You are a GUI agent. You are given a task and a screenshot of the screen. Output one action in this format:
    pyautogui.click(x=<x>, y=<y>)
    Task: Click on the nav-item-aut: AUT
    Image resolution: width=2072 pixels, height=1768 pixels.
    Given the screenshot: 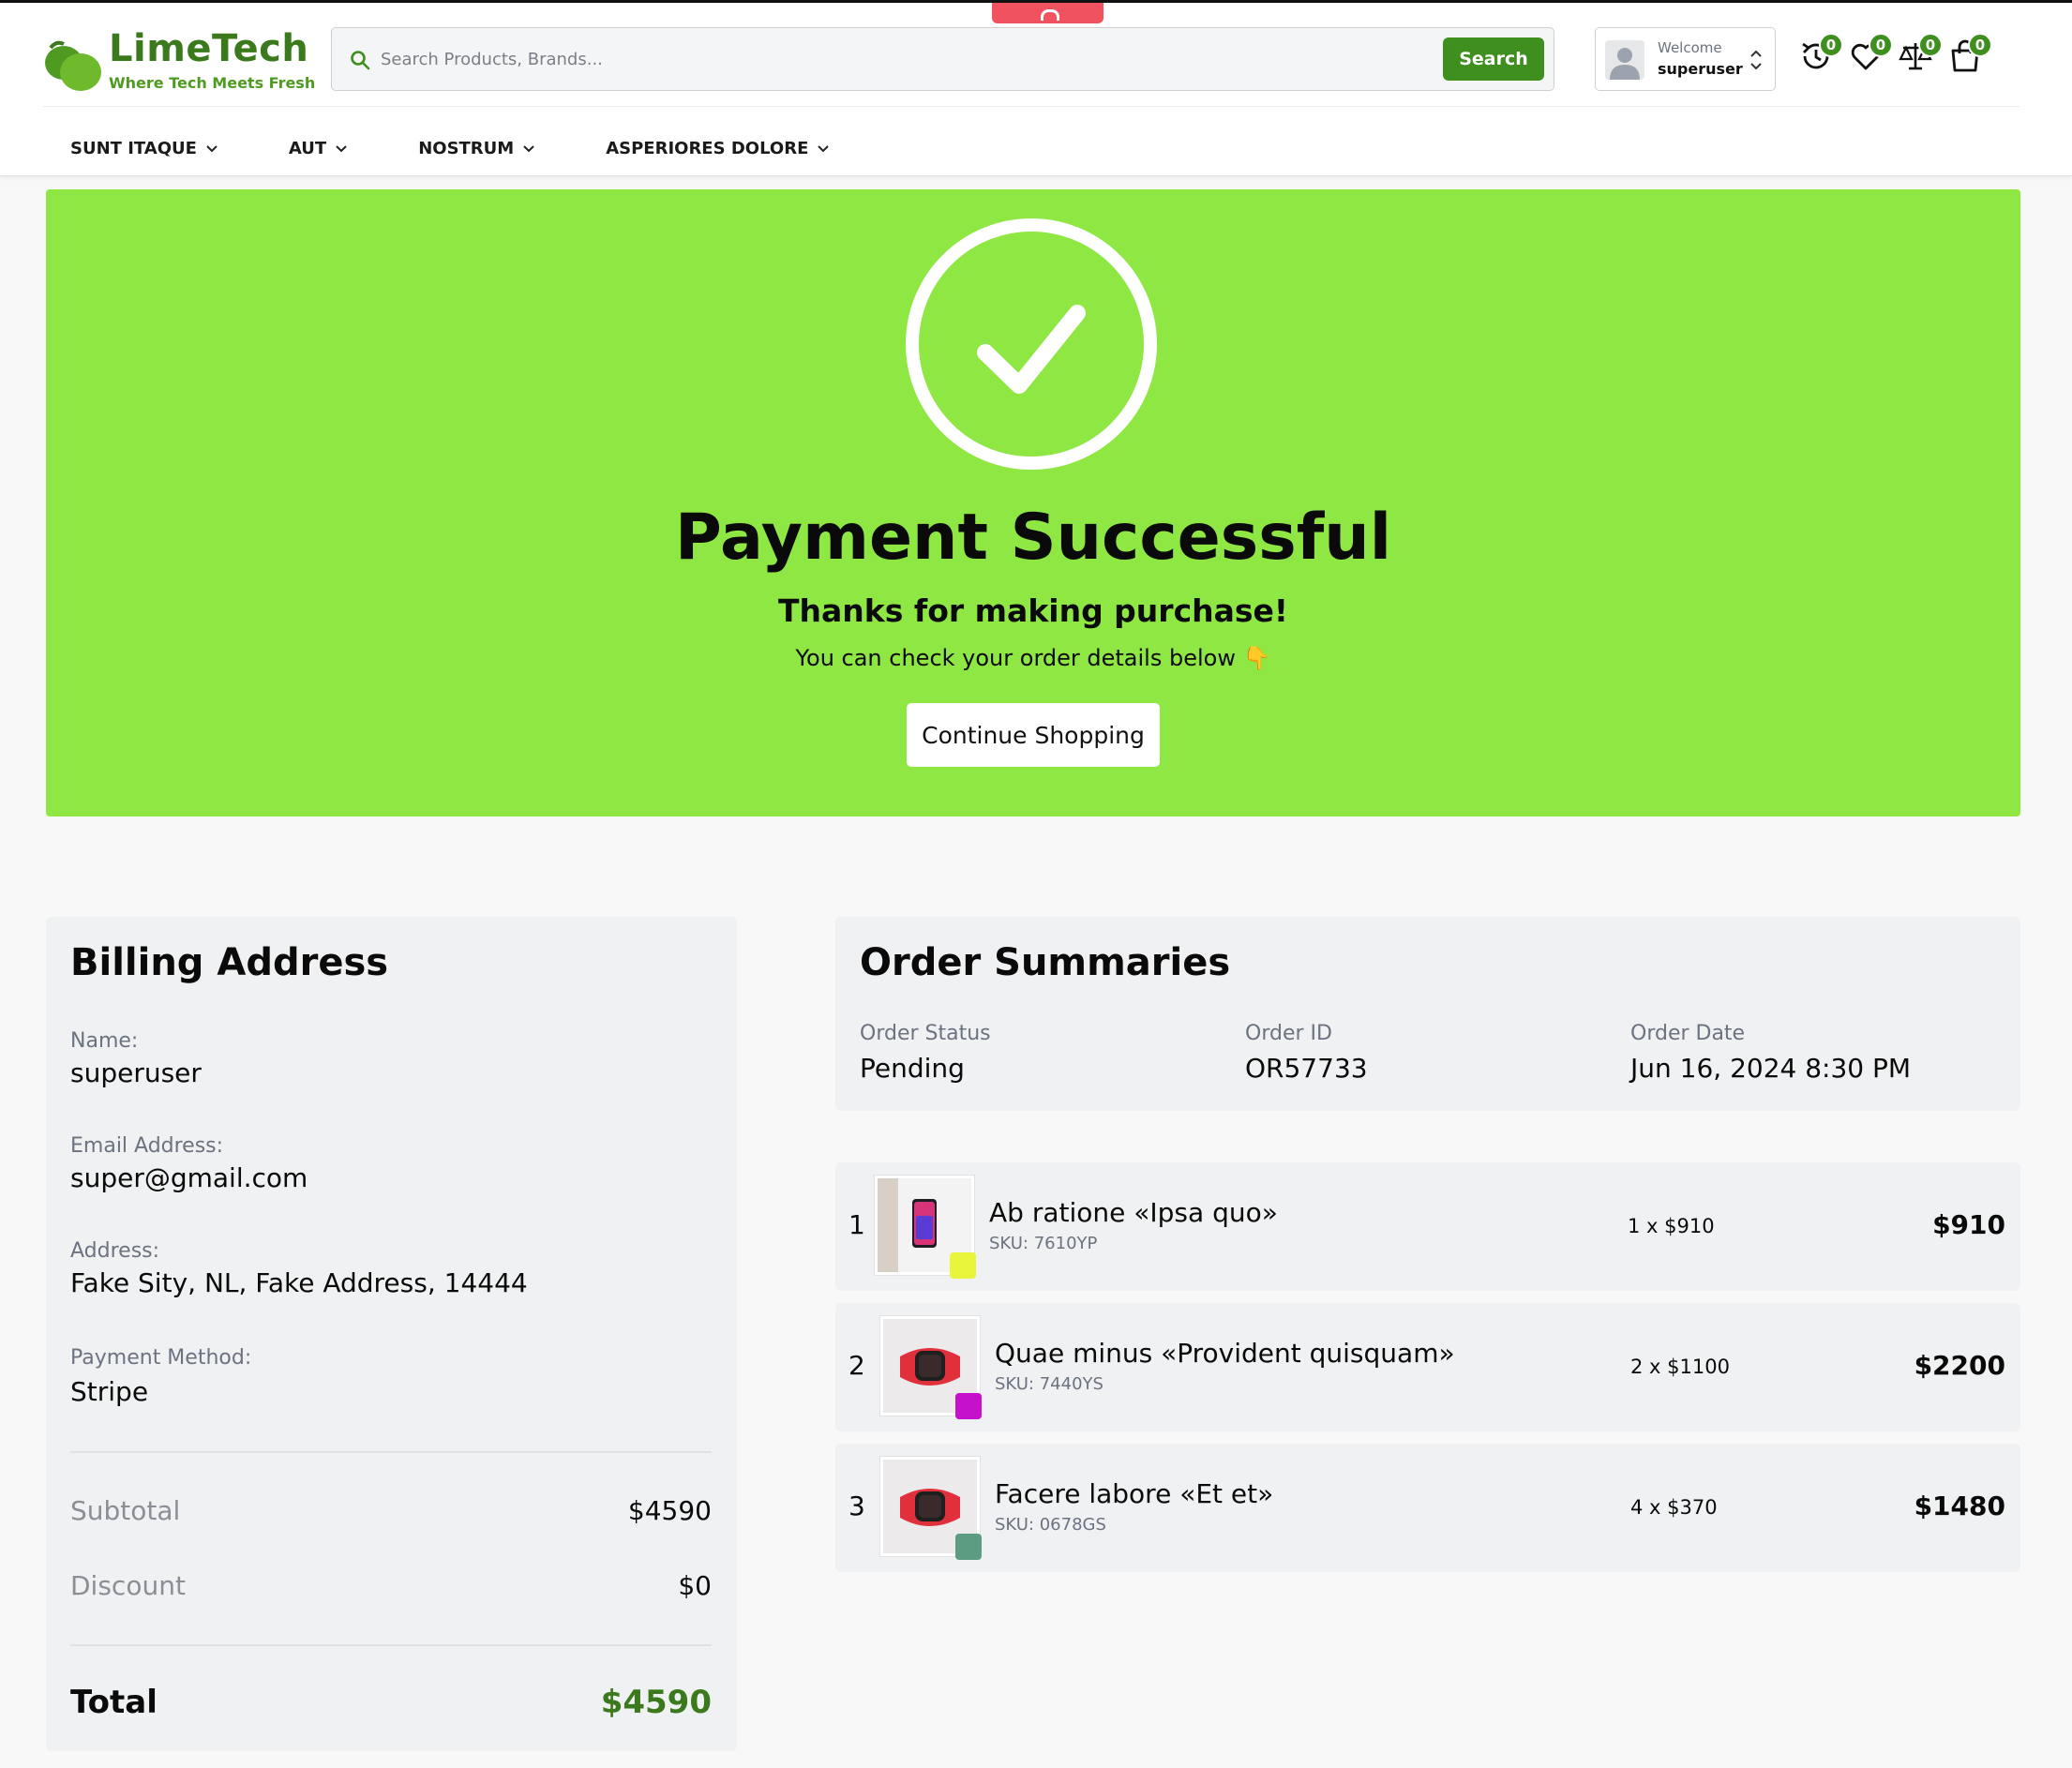 What is the action you would take?
    pyautogui.click(x=318, y=148)
    